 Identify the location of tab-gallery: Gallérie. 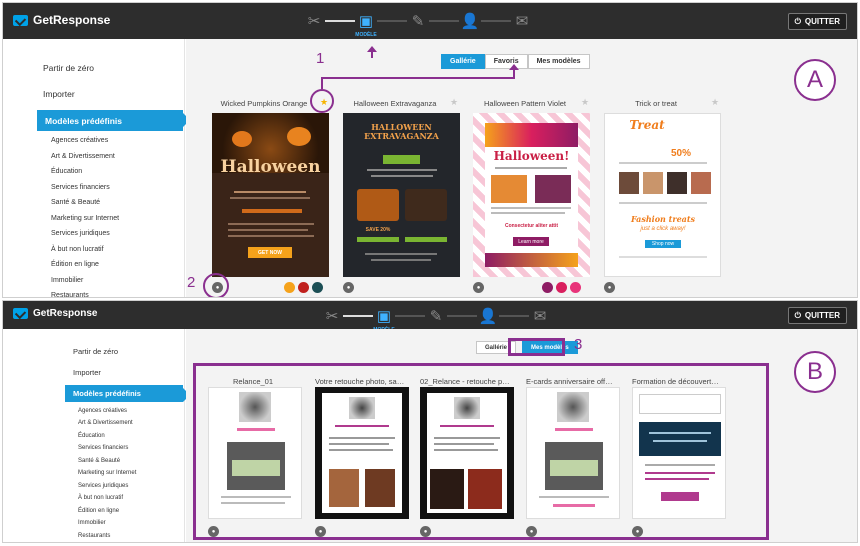
(463, 61).